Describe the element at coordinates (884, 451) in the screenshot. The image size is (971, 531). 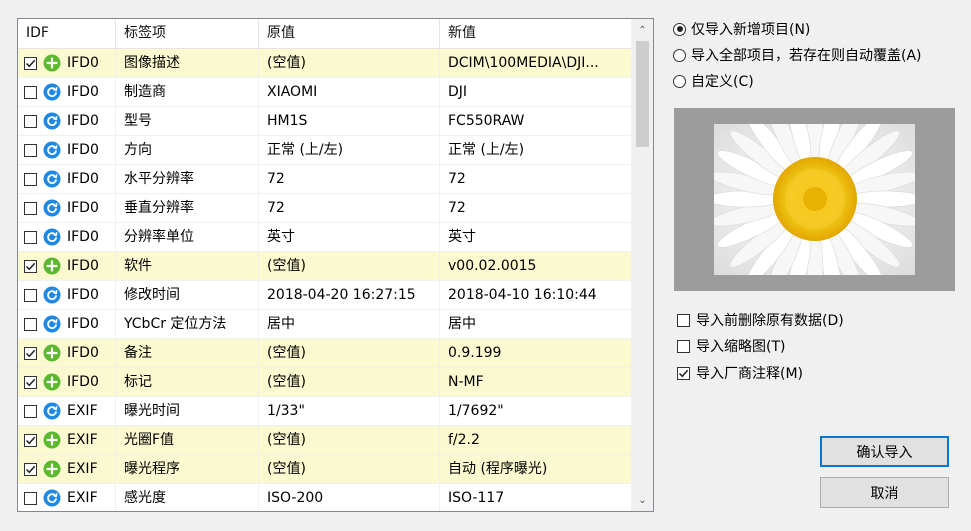
I see `confirm-import-button: 确认导入` at that location.